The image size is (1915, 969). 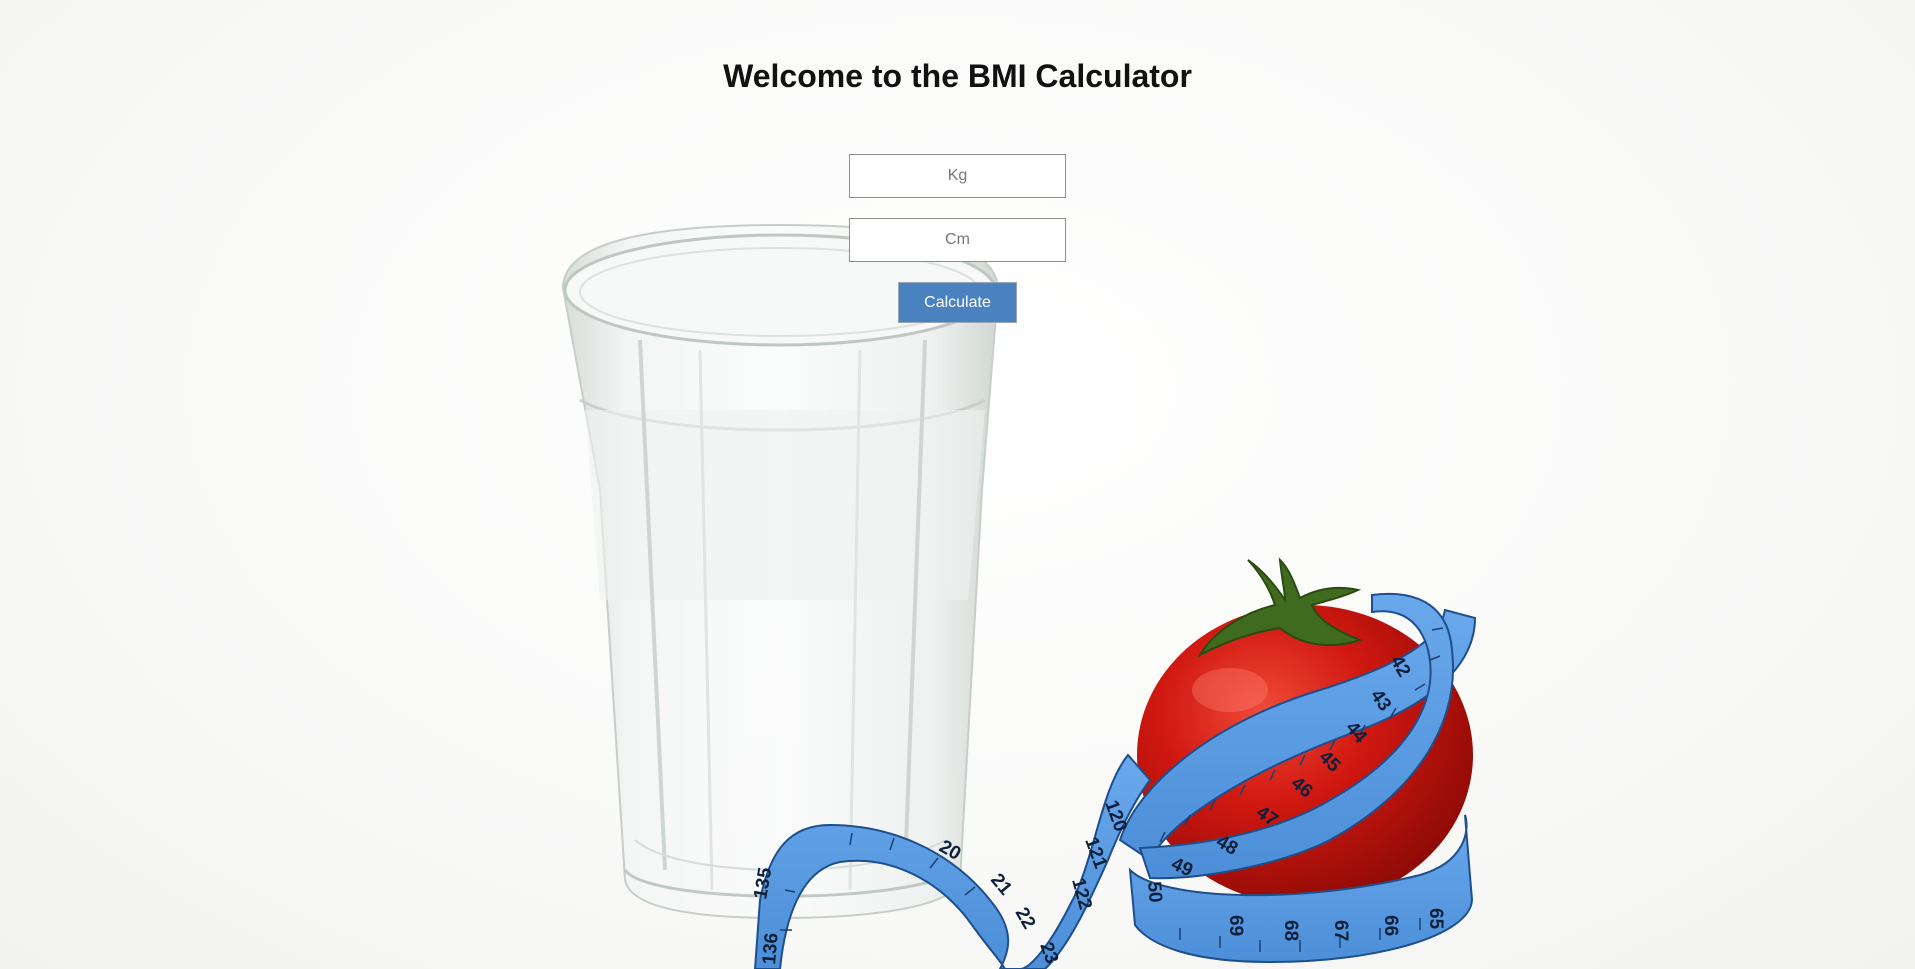 What do you see at coordinates (957, 76) in the screenshot?
I see `page-title: Welcome to the BMI Calculator` at bounding box center [957, 76].